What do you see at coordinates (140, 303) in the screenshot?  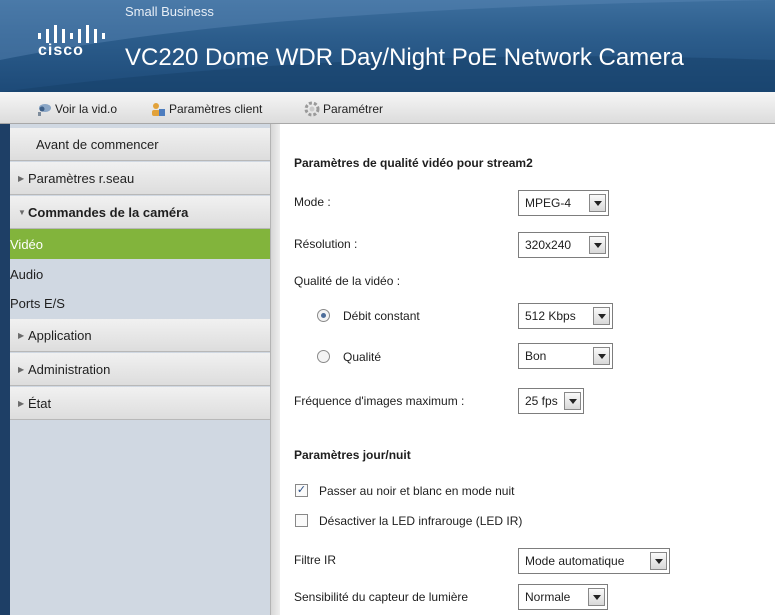 I see `nav-io-ports: Ports E/S` at bounding box center [140, 303].